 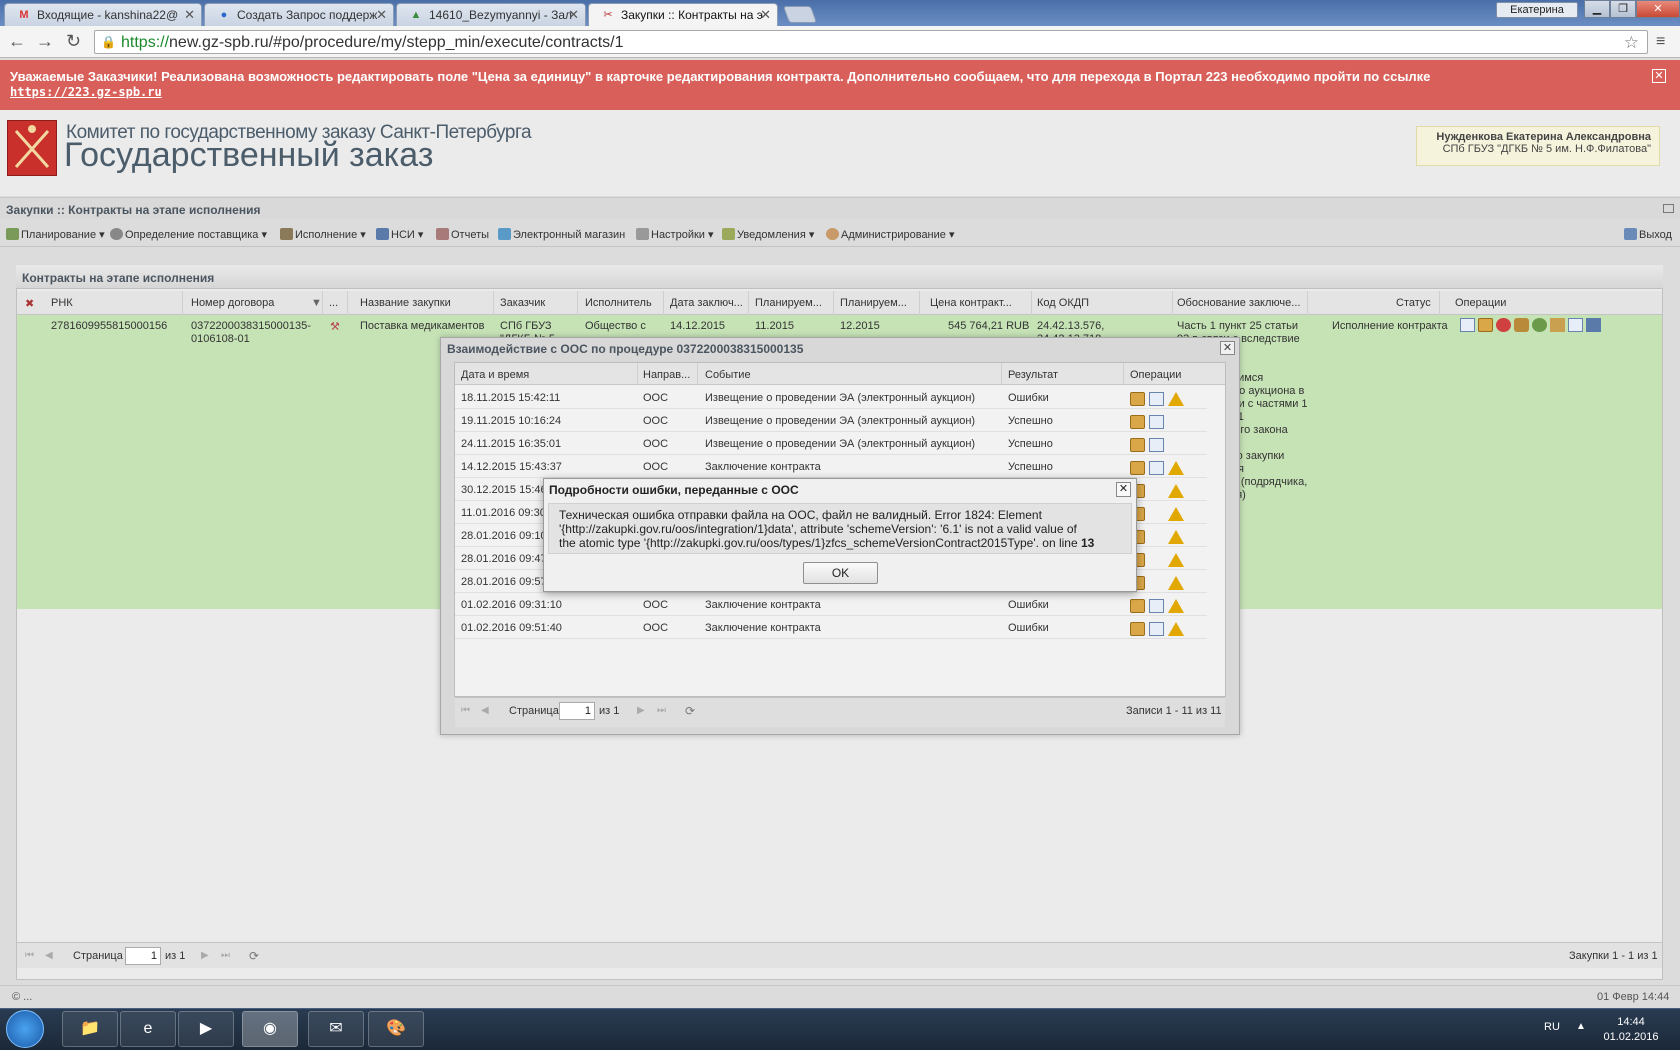 What do you see at coordinates (29, 303) in the screenshot?
I see `clear-filter-icon: ✖` at bounding box center [29, 303].